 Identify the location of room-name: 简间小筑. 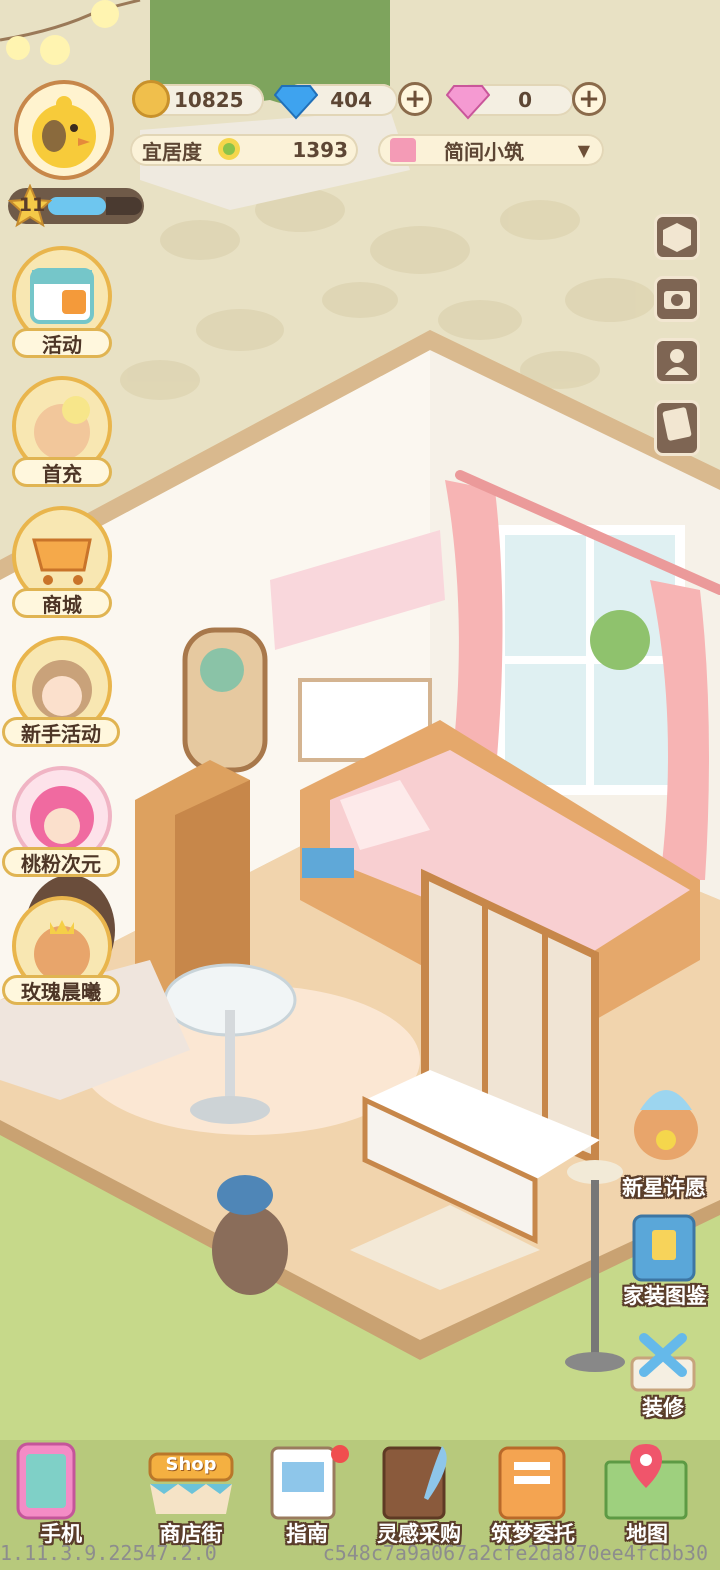
(484, 151).